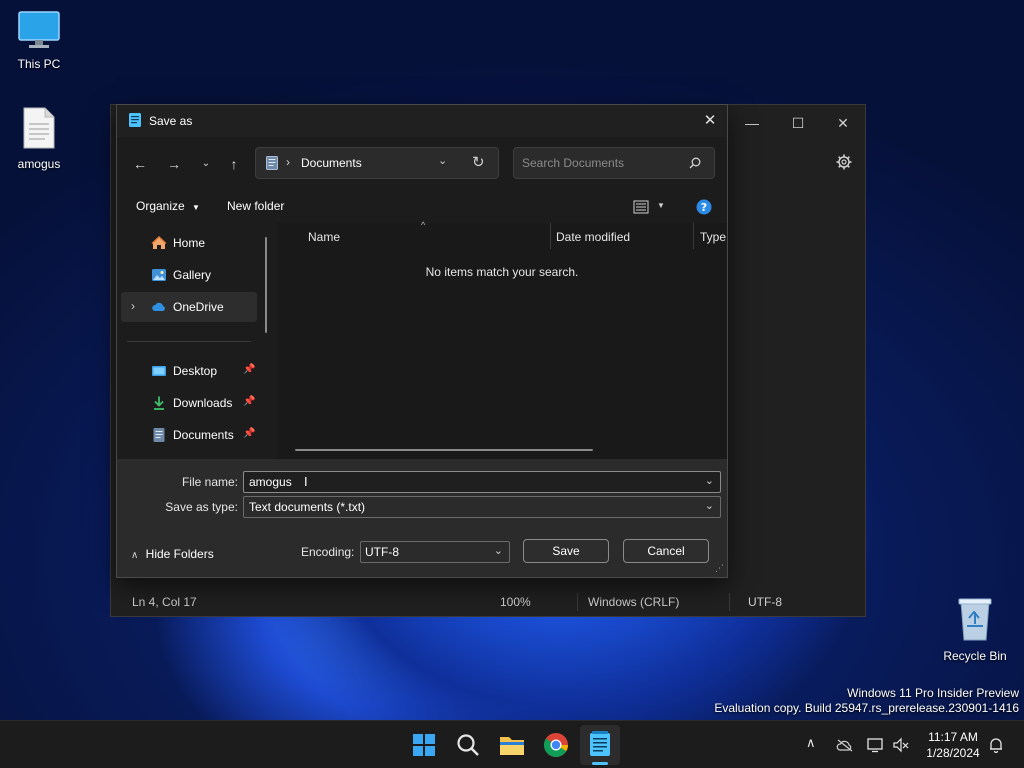 This screenshot has width=1024, height=768. I want to click on volume-muted-icon, so click(901, 745).